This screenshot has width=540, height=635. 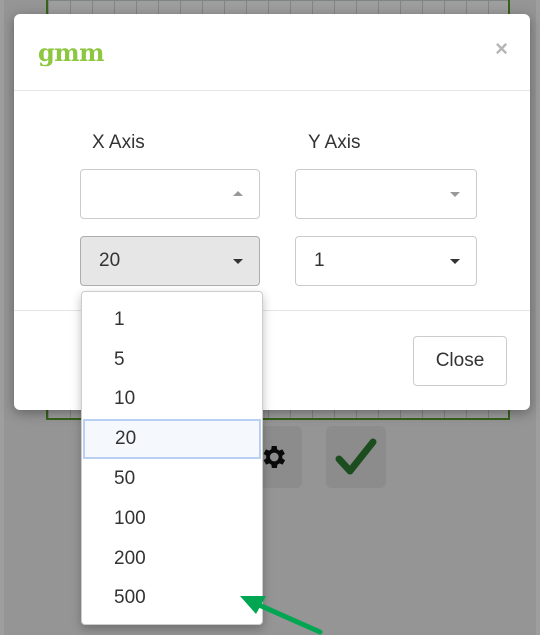 What do you see at coordinates (172, 559) in the screenshot?
I see `option-200: 200` at bounding box center [172, 559].